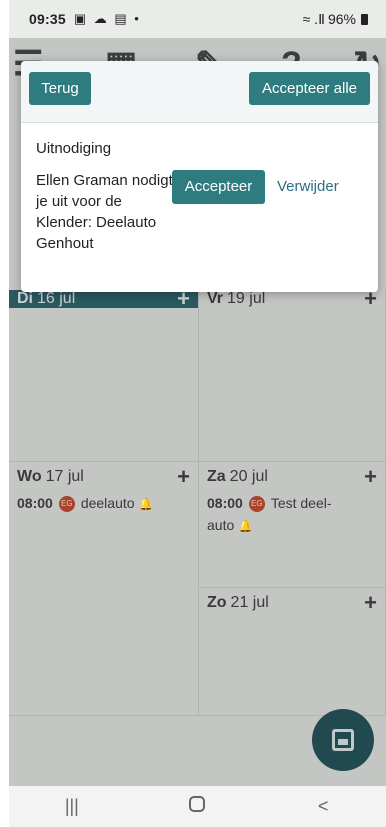 Image resolution: width=386 pixels, height=827 pixels. I want to click on day-header: Di 16 jul +, so click(103, 299).